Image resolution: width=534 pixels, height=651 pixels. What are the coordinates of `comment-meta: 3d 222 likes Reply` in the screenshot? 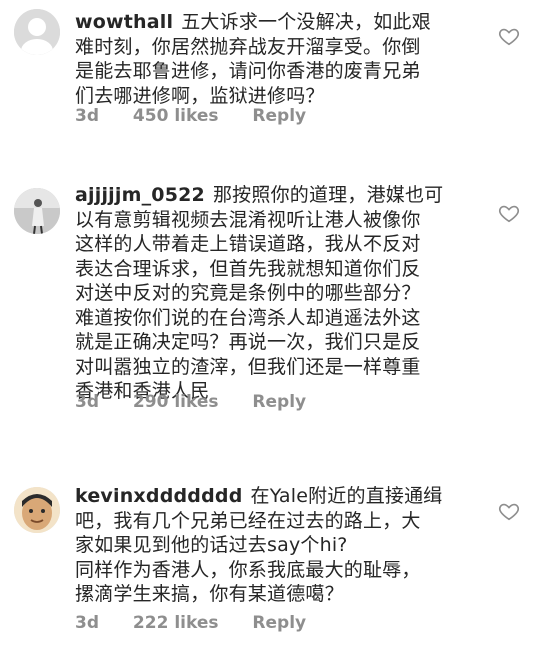 It's located at (204, 623).